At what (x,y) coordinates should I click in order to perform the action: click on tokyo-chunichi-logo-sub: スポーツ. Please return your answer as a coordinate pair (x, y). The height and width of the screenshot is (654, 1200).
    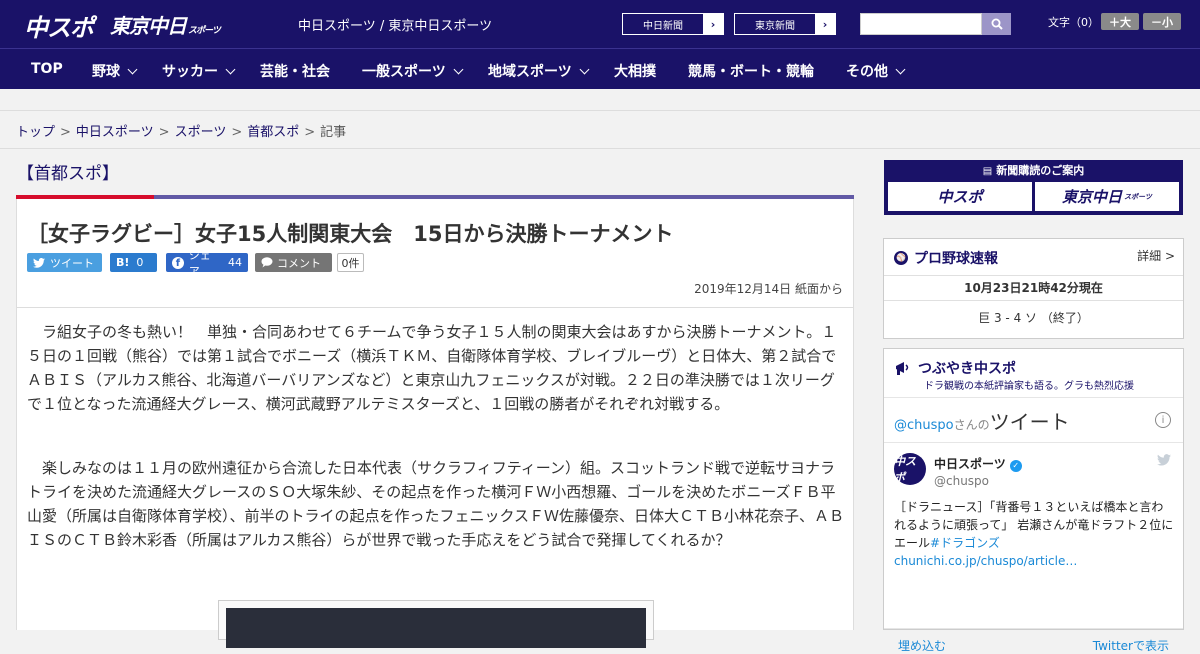
    Looking at the image, I should click on (204, 31).